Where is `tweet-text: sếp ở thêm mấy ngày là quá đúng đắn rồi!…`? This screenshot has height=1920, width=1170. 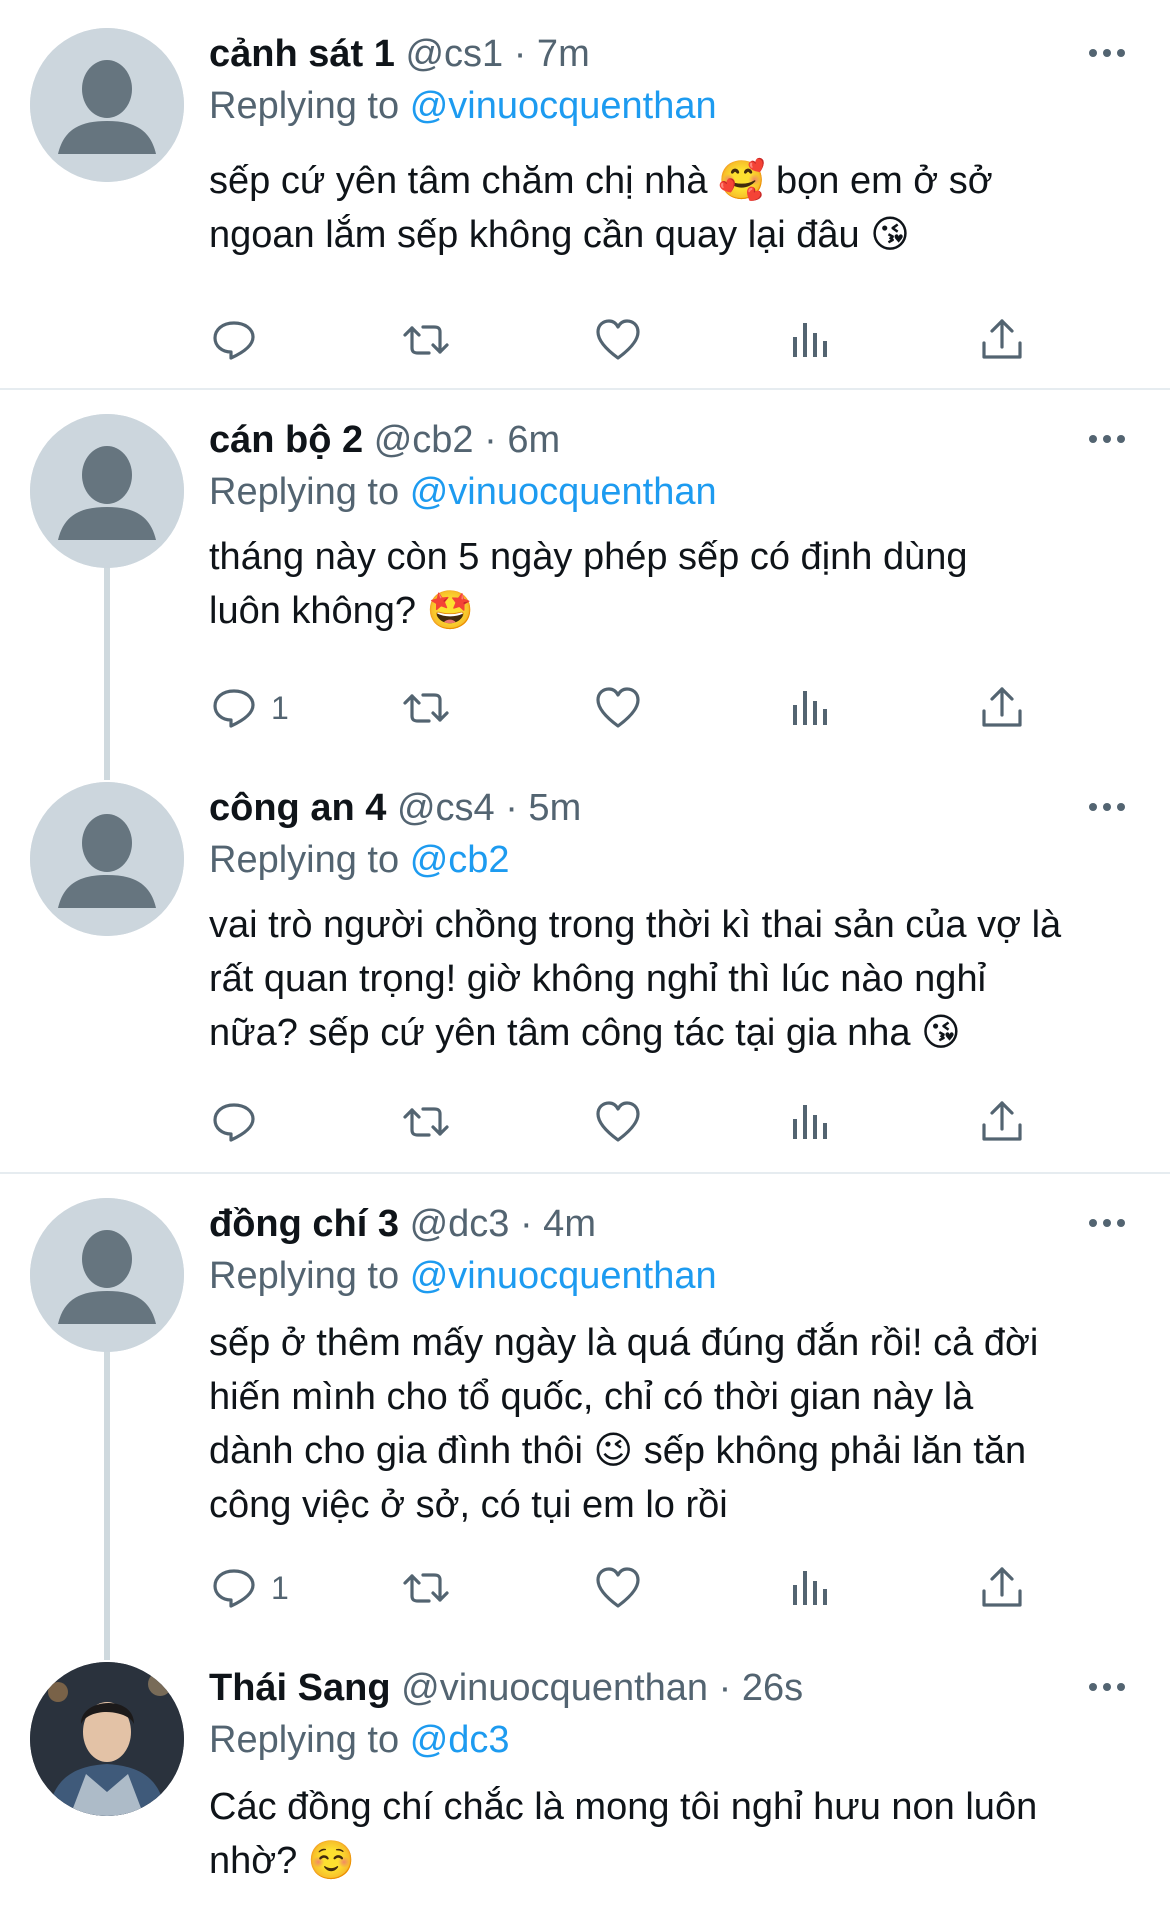
tweet-text: sếp ở thêm mấy ngày là quá đúng đắn rồi!… is located at coordinates (624, 1424).